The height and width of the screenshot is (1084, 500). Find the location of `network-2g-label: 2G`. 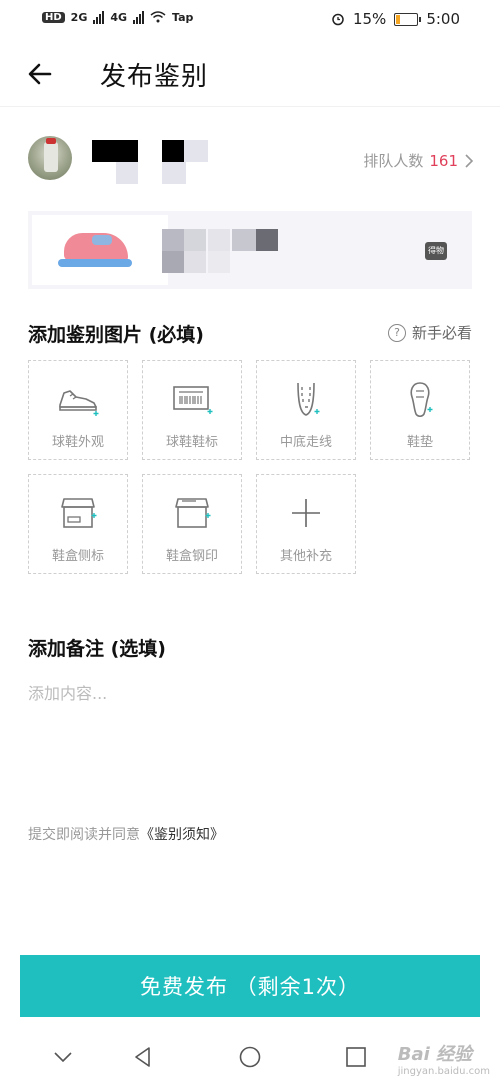

network-2g-label: 2G is located at coordinates (79, 17).